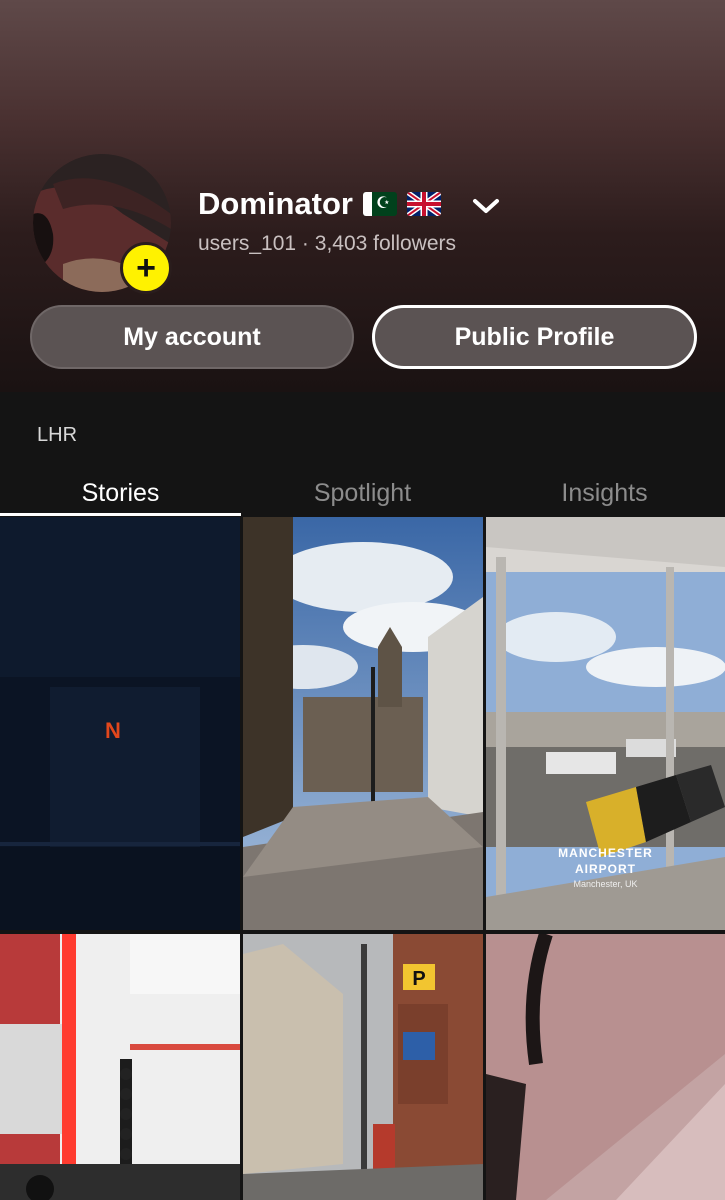 This screenshot has height=1200, width=725. What do you see at coordinates (120, 1067) in the screenshot?
I see `story-tile-gym` at bounding box center [120, 1067].